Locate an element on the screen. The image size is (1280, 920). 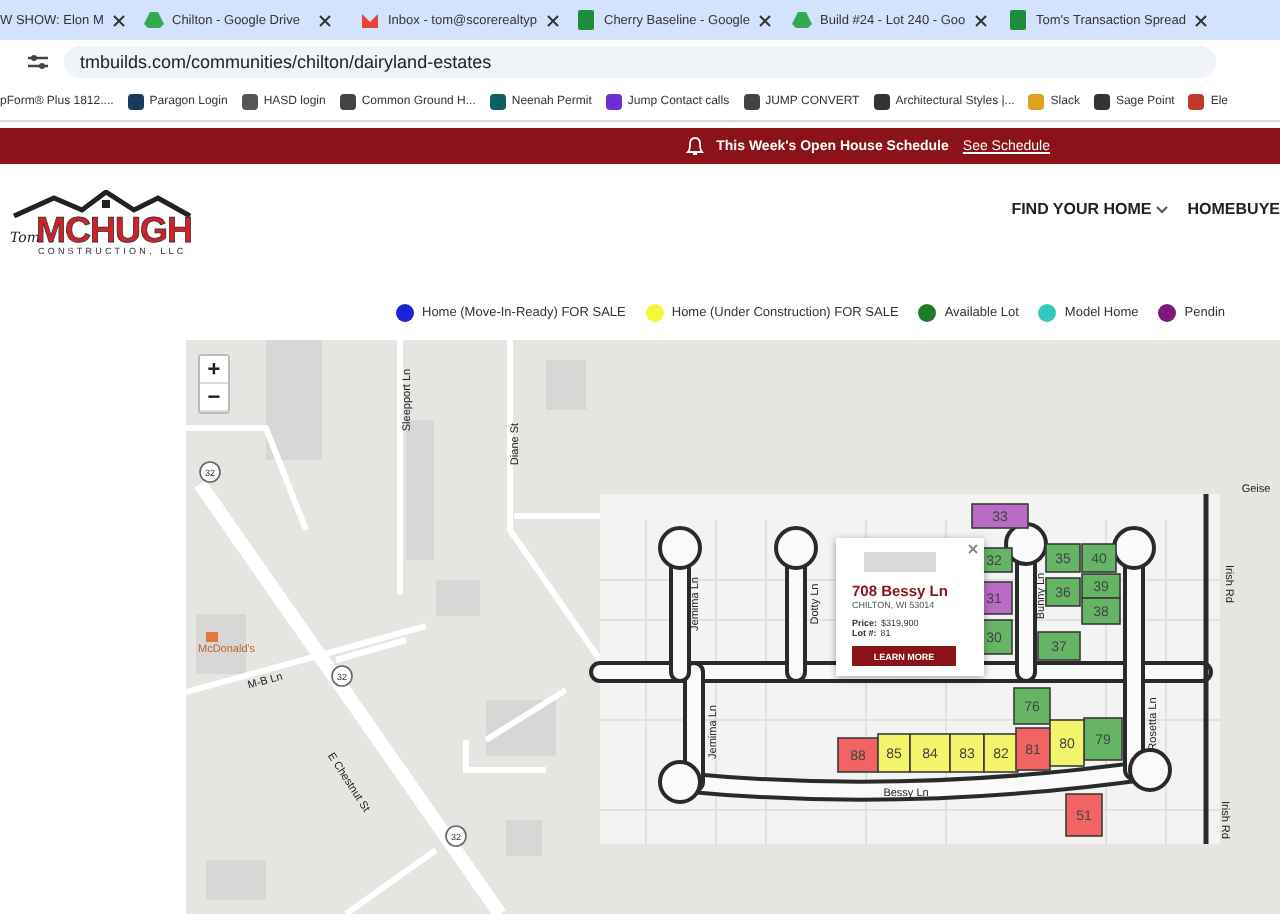
logo-name: MCHUGH is located at coordinates (113, 229).